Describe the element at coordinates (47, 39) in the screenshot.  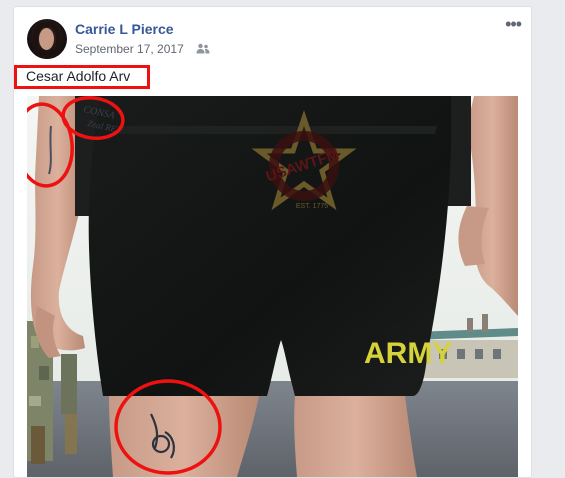
I see `avatar` at that location.